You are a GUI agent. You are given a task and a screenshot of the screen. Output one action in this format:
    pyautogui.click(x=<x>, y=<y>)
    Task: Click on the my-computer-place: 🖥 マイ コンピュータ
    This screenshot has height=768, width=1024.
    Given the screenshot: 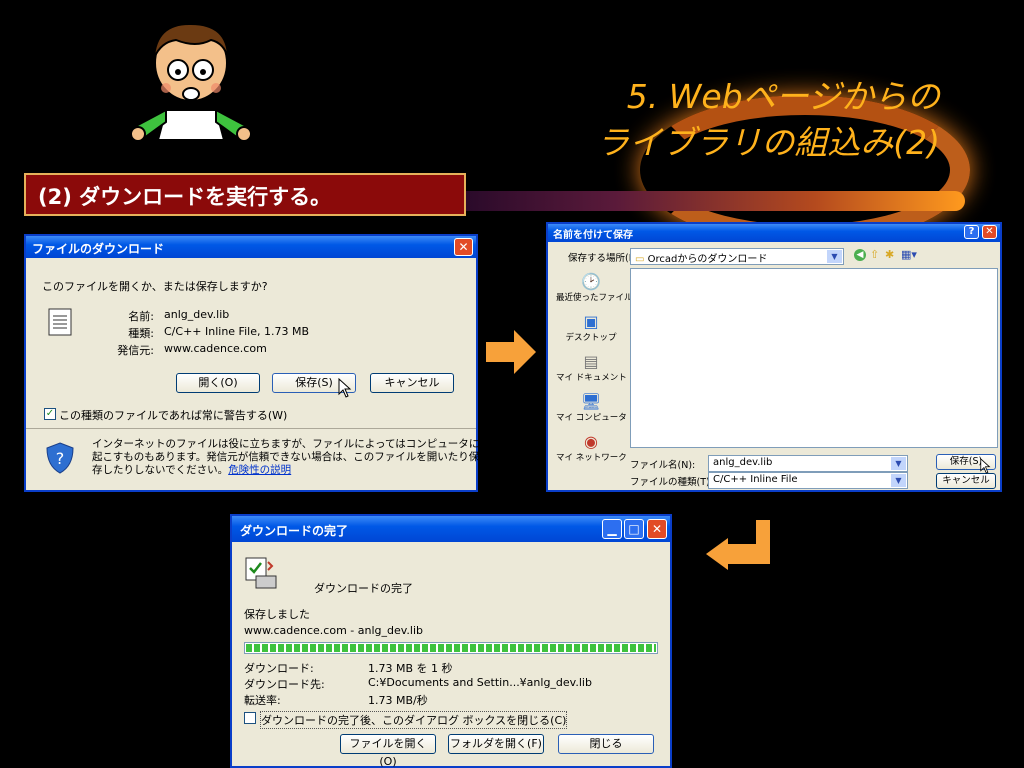 What is the action you would take?
    pyautogui.click(x=591, y=407)
    